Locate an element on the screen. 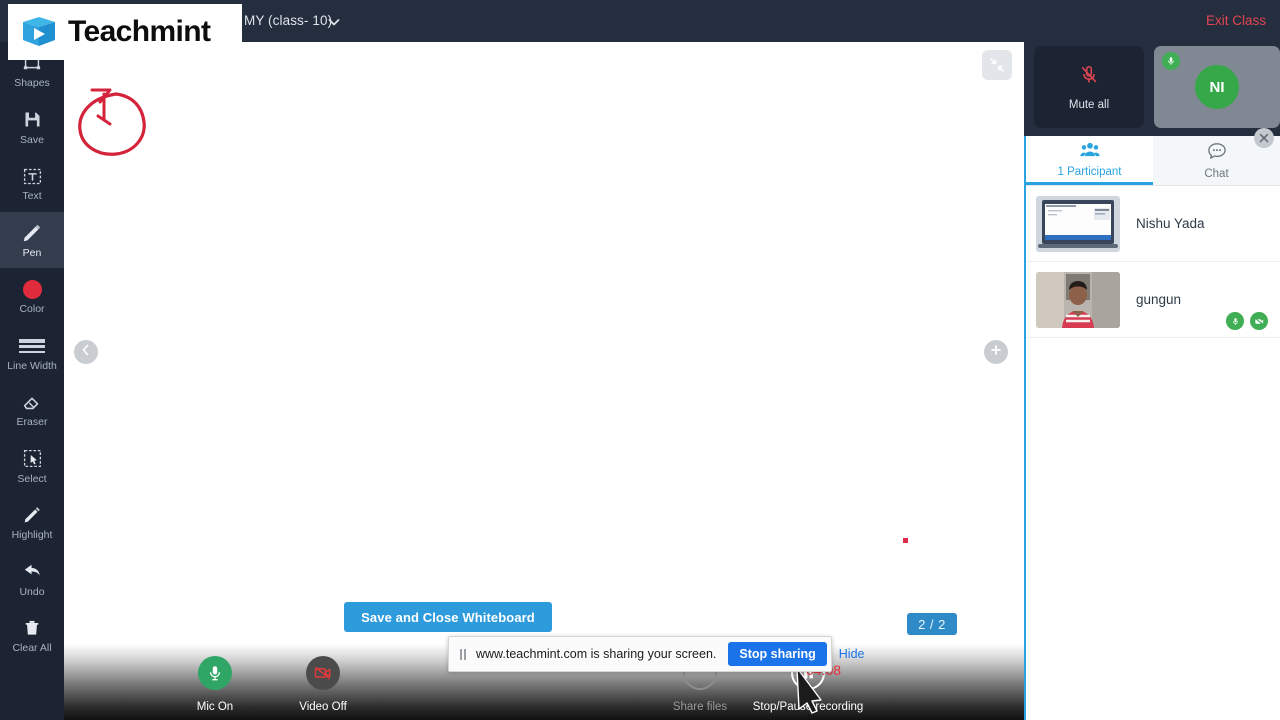  tool-text: Text is located at coordinates (32, 183).